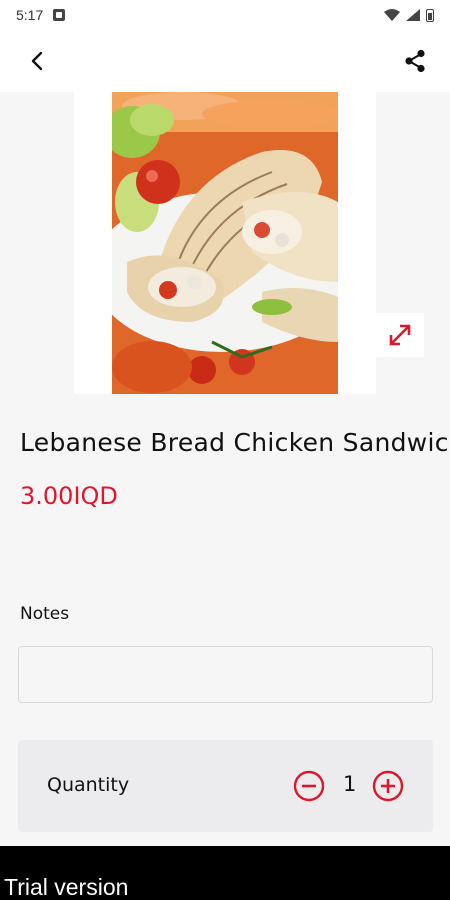 The image size is (450, 900). I want to click on notification-icon, so click(59, 15).